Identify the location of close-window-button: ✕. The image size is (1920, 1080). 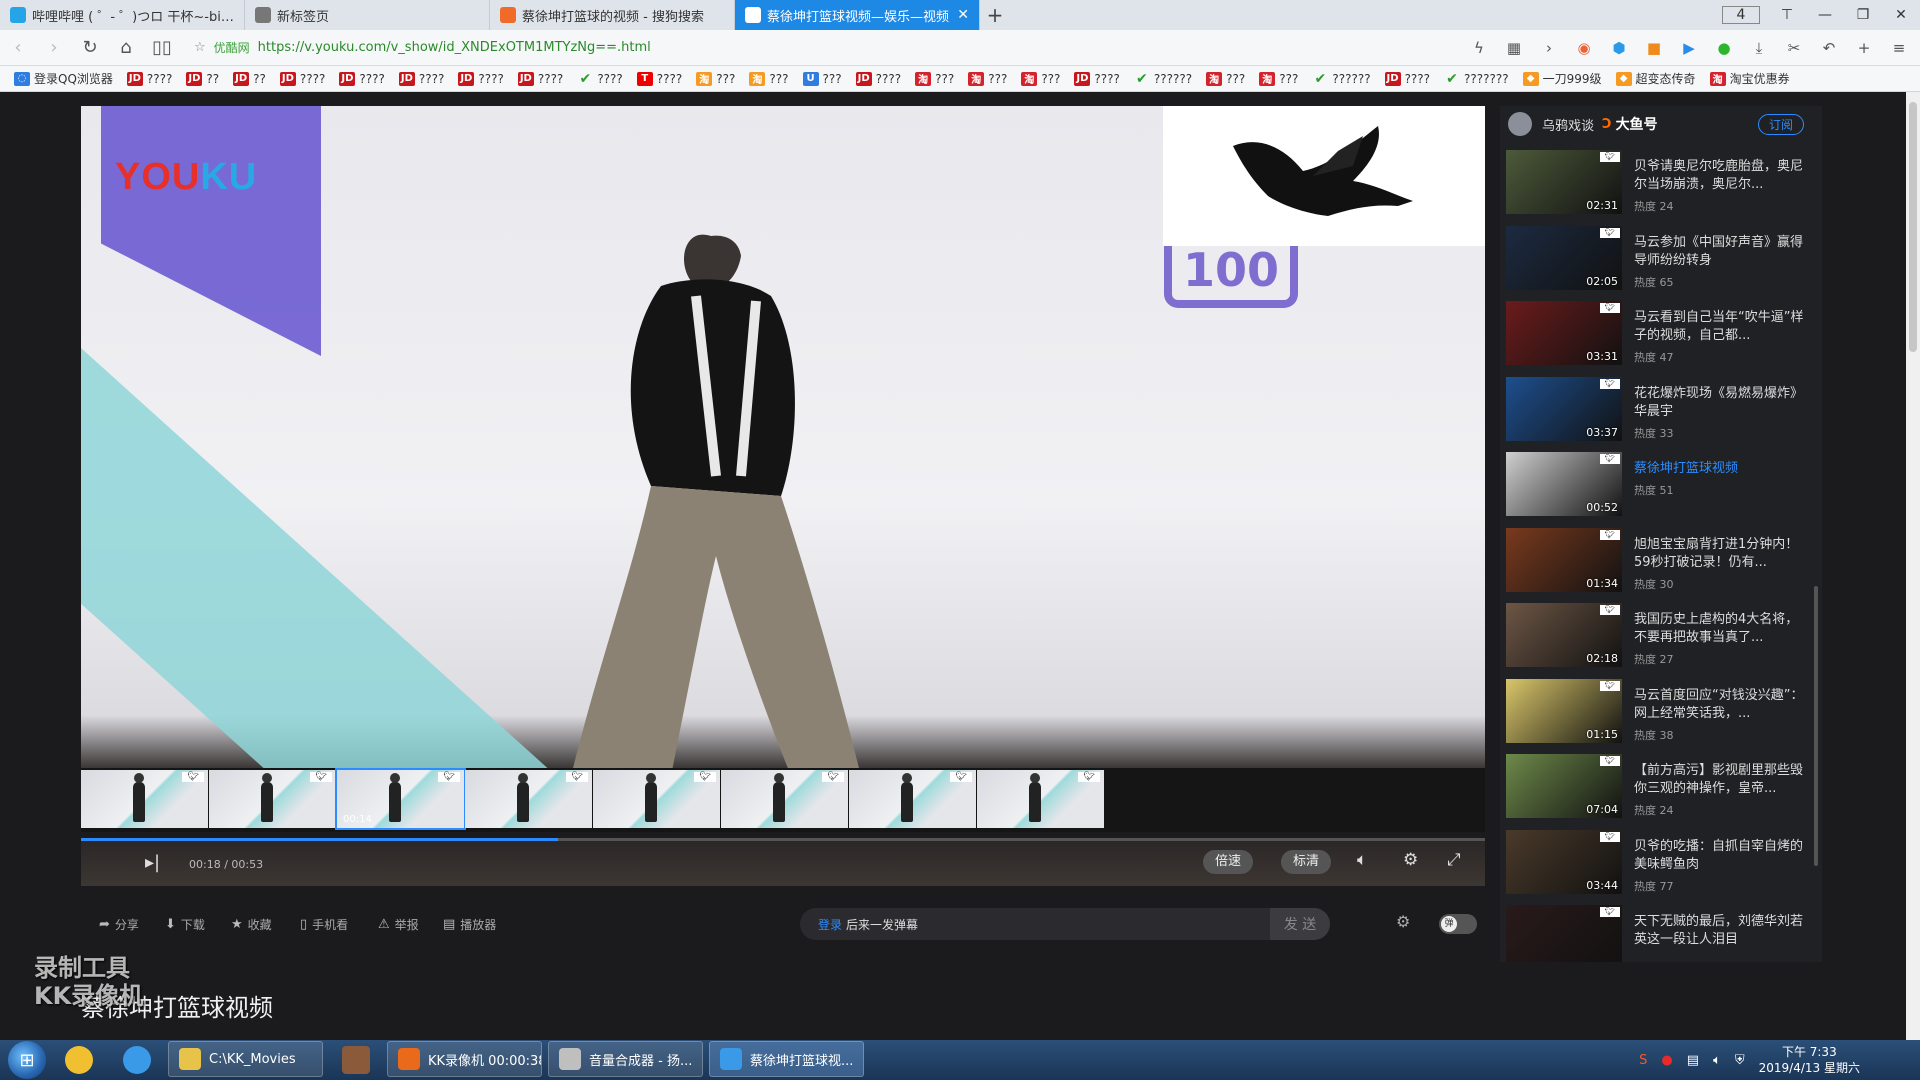
(1901, 15).